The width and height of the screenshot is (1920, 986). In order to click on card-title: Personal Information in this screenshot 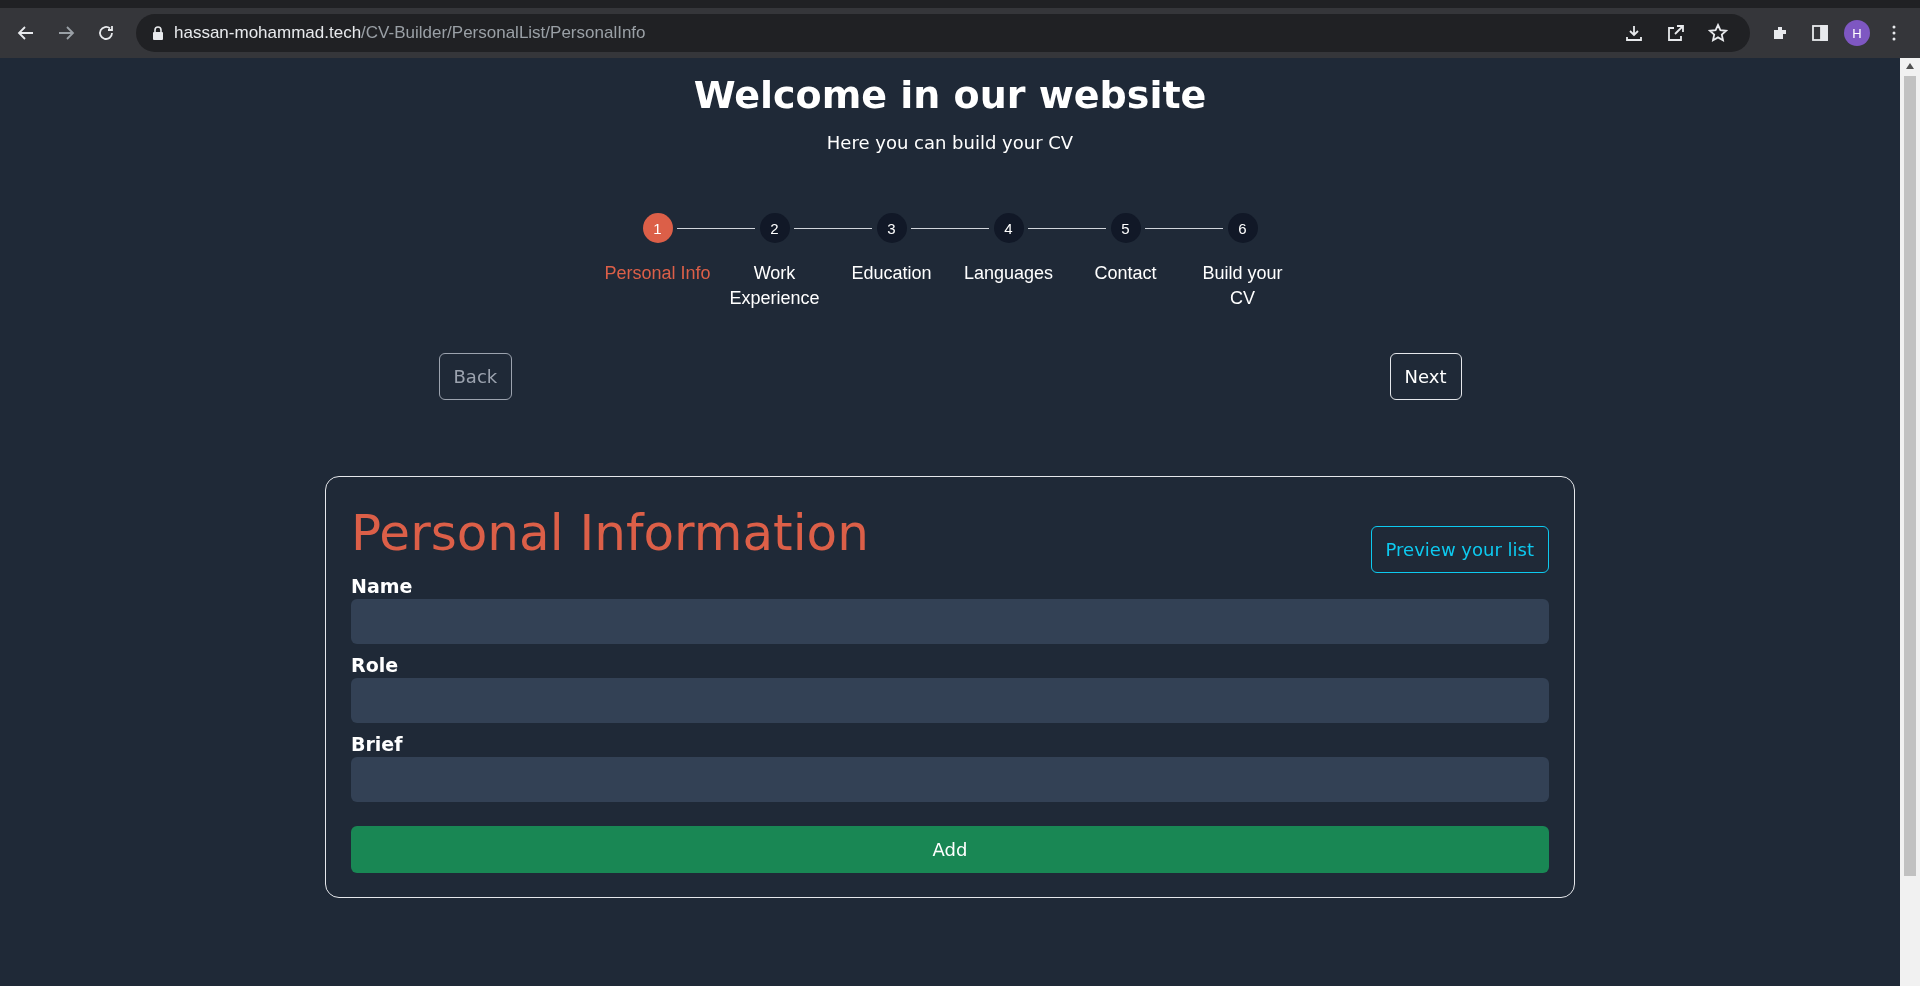, I will do `click(610, 533)`.